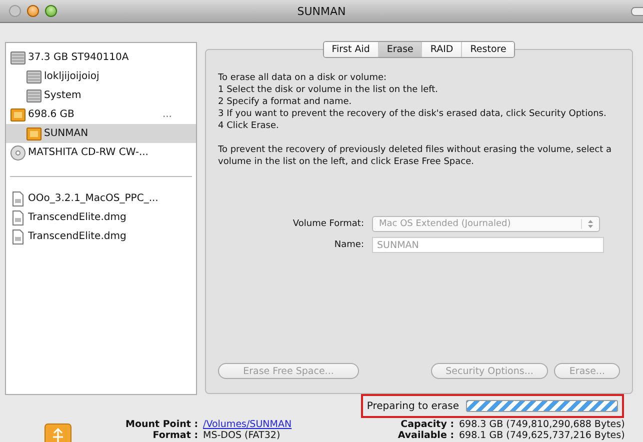  Describe the element at coordinates (101, 95) in the screenshot. I see `disk-list-item: System` at that location.